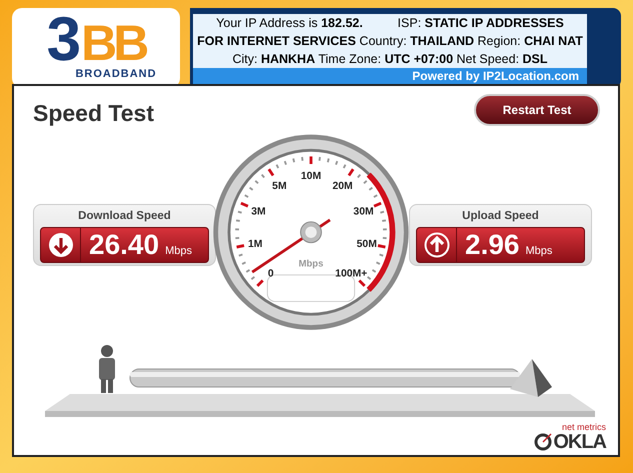 The width and height of the screenshot is (633, 473). What do you see at coordinates (258, 212) in the screenshot?
I see `gauge-scale-label: 3M` at bounding box center [258, 212].